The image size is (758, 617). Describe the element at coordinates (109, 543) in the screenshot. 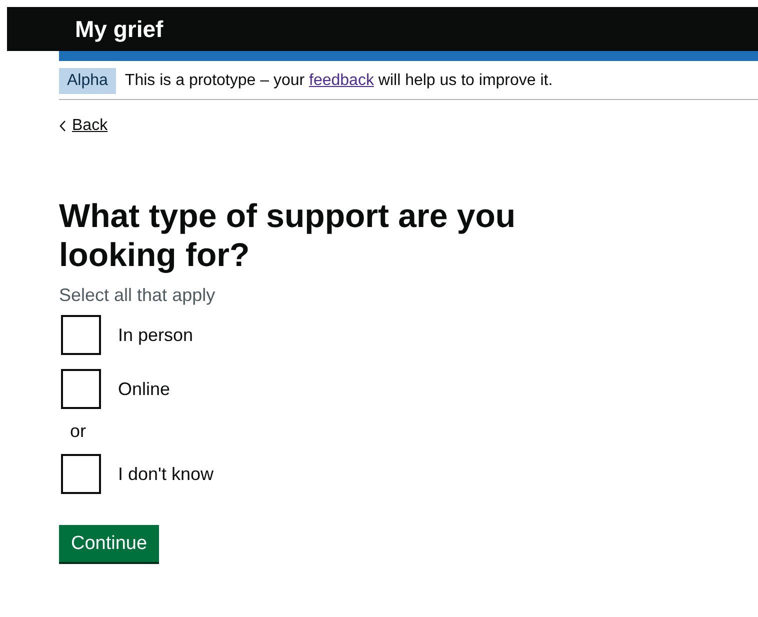

I see `continue-button: Continue` at that location.